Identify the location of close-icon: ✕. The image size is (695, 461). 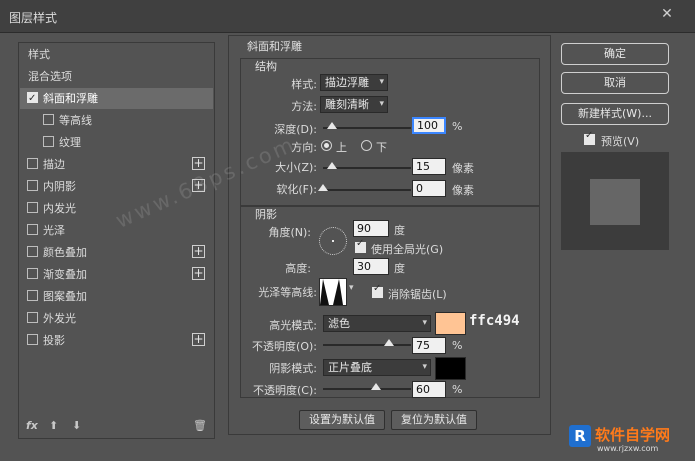
(667, 14).